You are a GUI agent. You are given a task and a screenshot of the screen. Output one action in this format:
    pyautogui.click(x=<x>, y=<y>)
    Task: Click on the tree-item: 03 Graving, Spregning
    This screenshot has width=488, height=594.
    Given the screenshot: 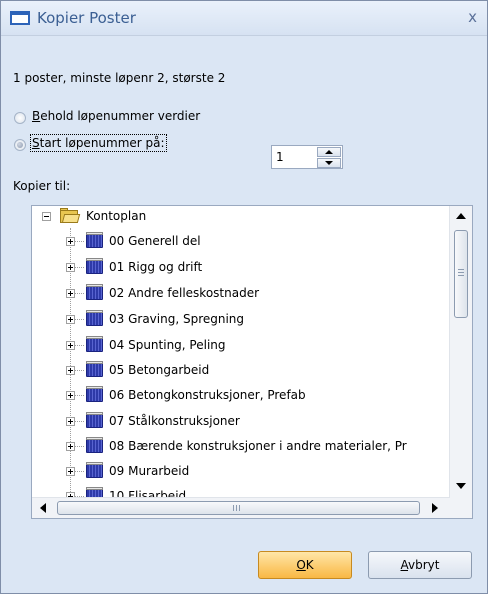 What is the action you would take?
    pyautogui.click(x=241, y=321)
    